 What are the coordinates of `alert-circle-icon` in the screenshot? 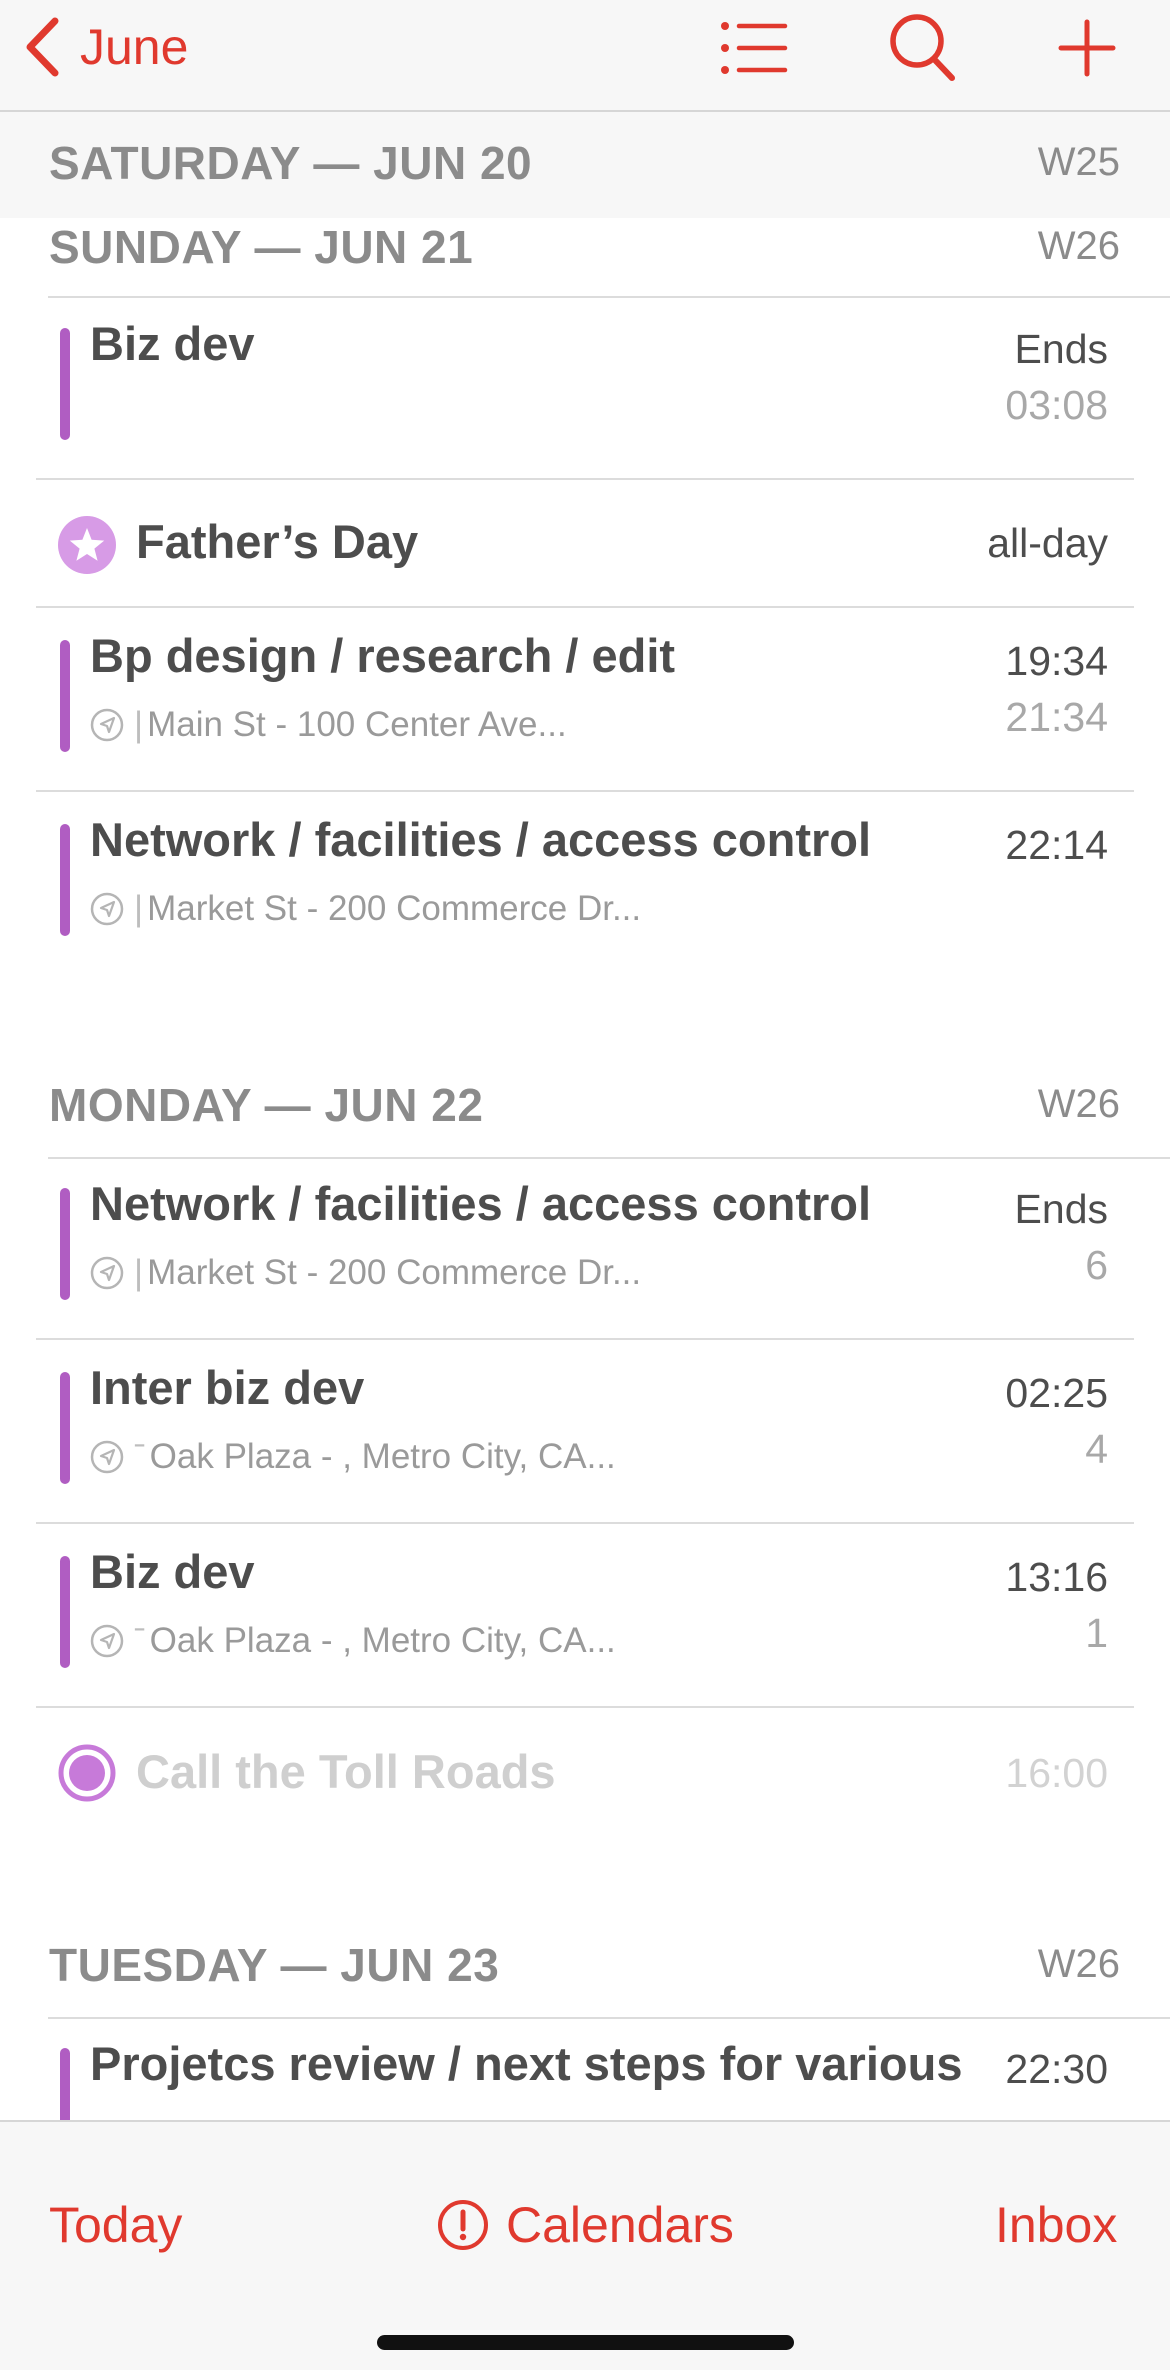 It's located at (463, 2225).